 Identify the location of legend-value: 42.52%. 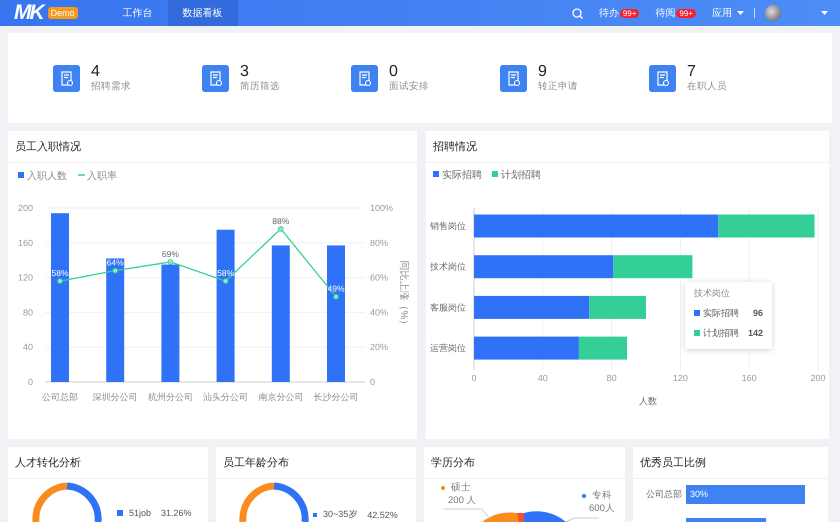
(382, 515).